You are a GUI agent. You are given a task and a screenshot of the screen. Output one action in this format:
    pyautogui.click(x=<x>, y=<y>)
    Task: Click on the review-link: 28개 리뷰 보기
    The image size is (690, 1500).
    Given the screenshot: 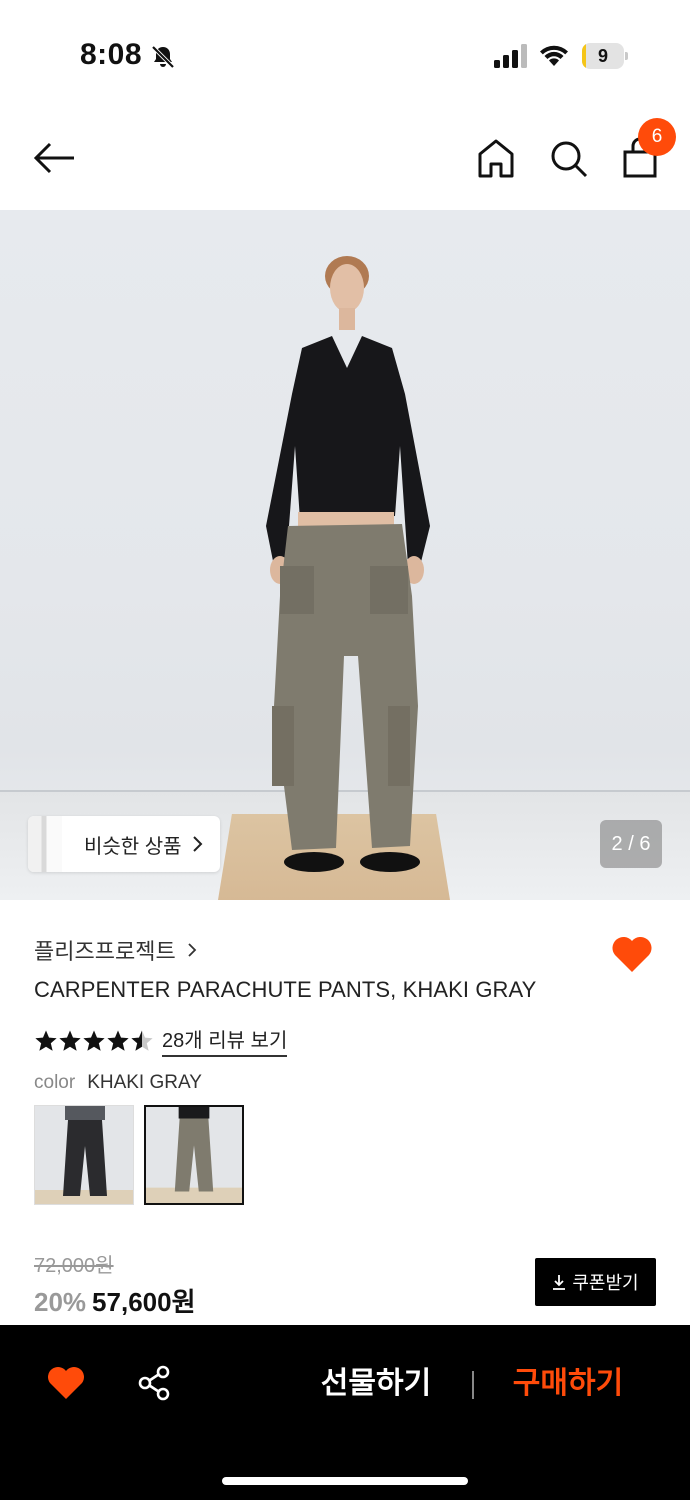 What is the action you would take?
    pyautogui.click(x=225, y=1040)
    